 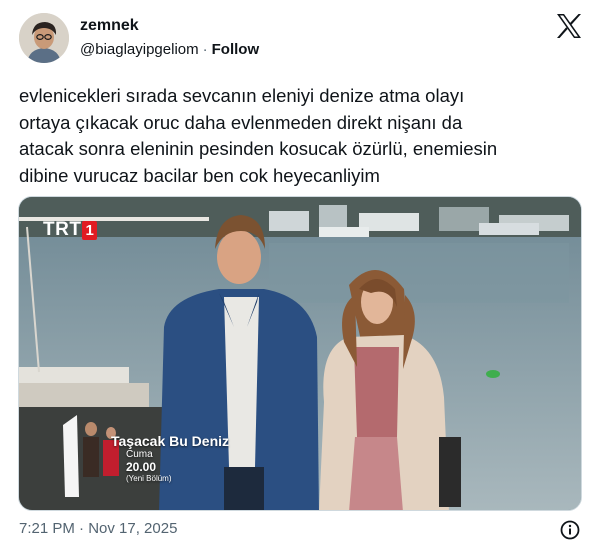 I want to click on info-icon, so click(x=570, y=530).